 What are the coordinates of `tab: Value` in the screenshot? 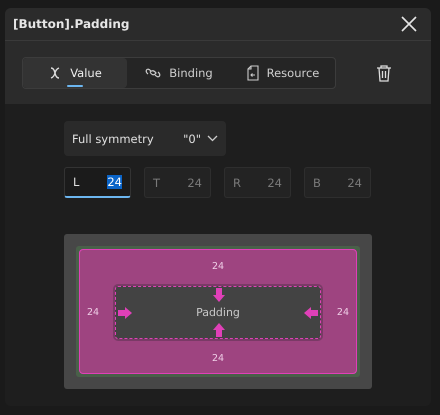 It's located at (75, 73).